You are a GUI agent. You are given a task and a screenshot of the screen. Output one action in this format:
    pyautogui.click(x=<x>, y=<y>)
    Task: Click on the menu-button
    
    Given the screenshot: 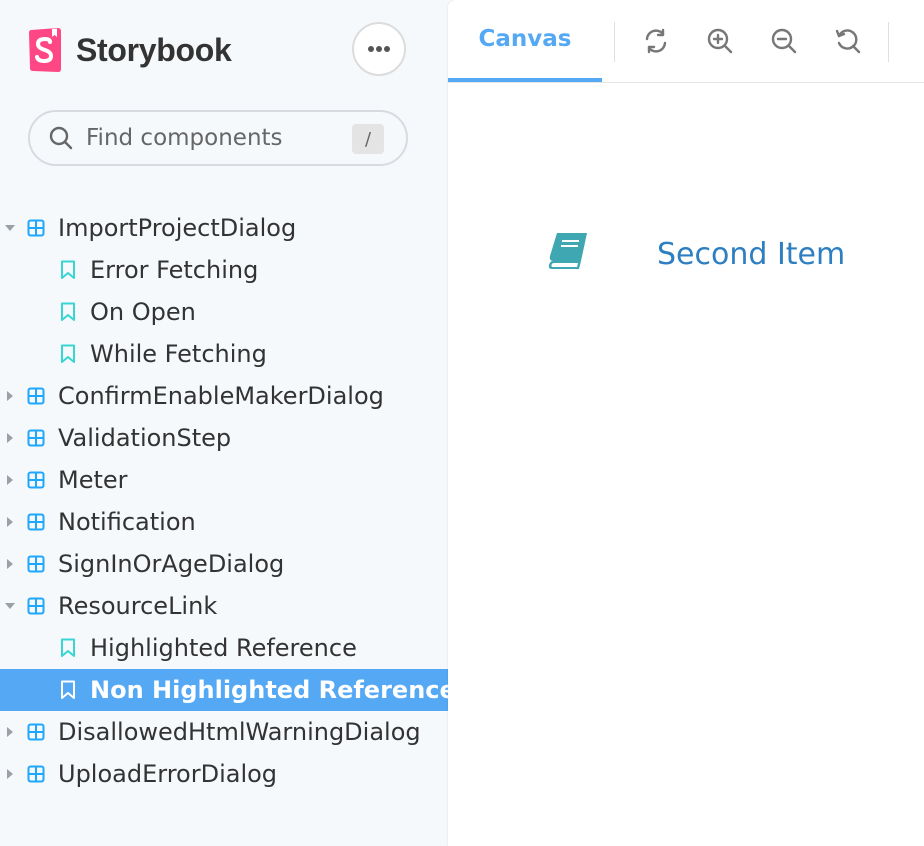 What is the action you would take?
    pyautogui.click(x=379, y=49)
    